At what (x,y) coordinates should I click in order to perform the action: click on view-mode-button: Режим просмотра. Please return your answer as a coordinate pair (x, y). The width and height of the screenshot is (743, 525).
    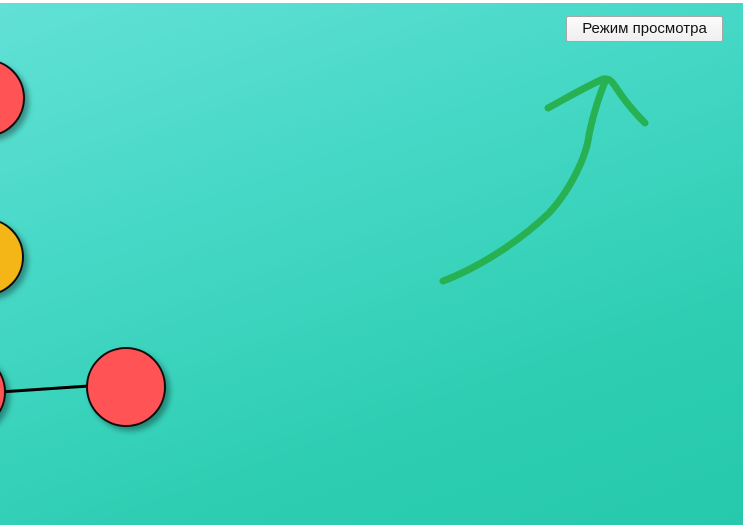
    Looking at the image, I should click on (644, 29).